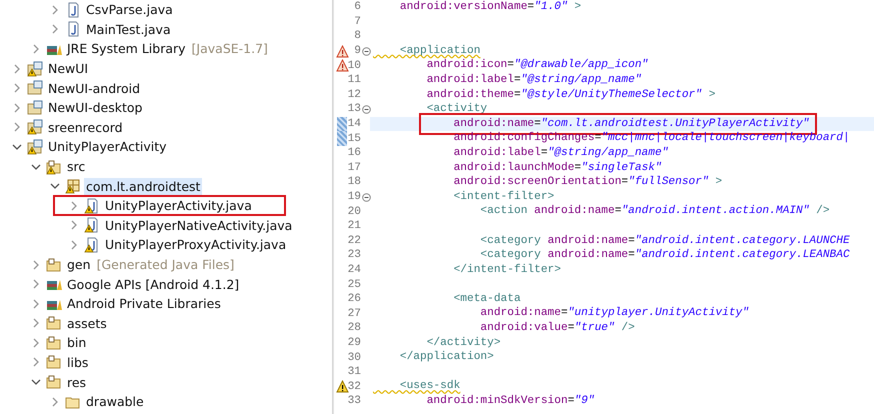 This screenshot has height=414, width=874. I want to click on line-number: 12, so click(354, 94).